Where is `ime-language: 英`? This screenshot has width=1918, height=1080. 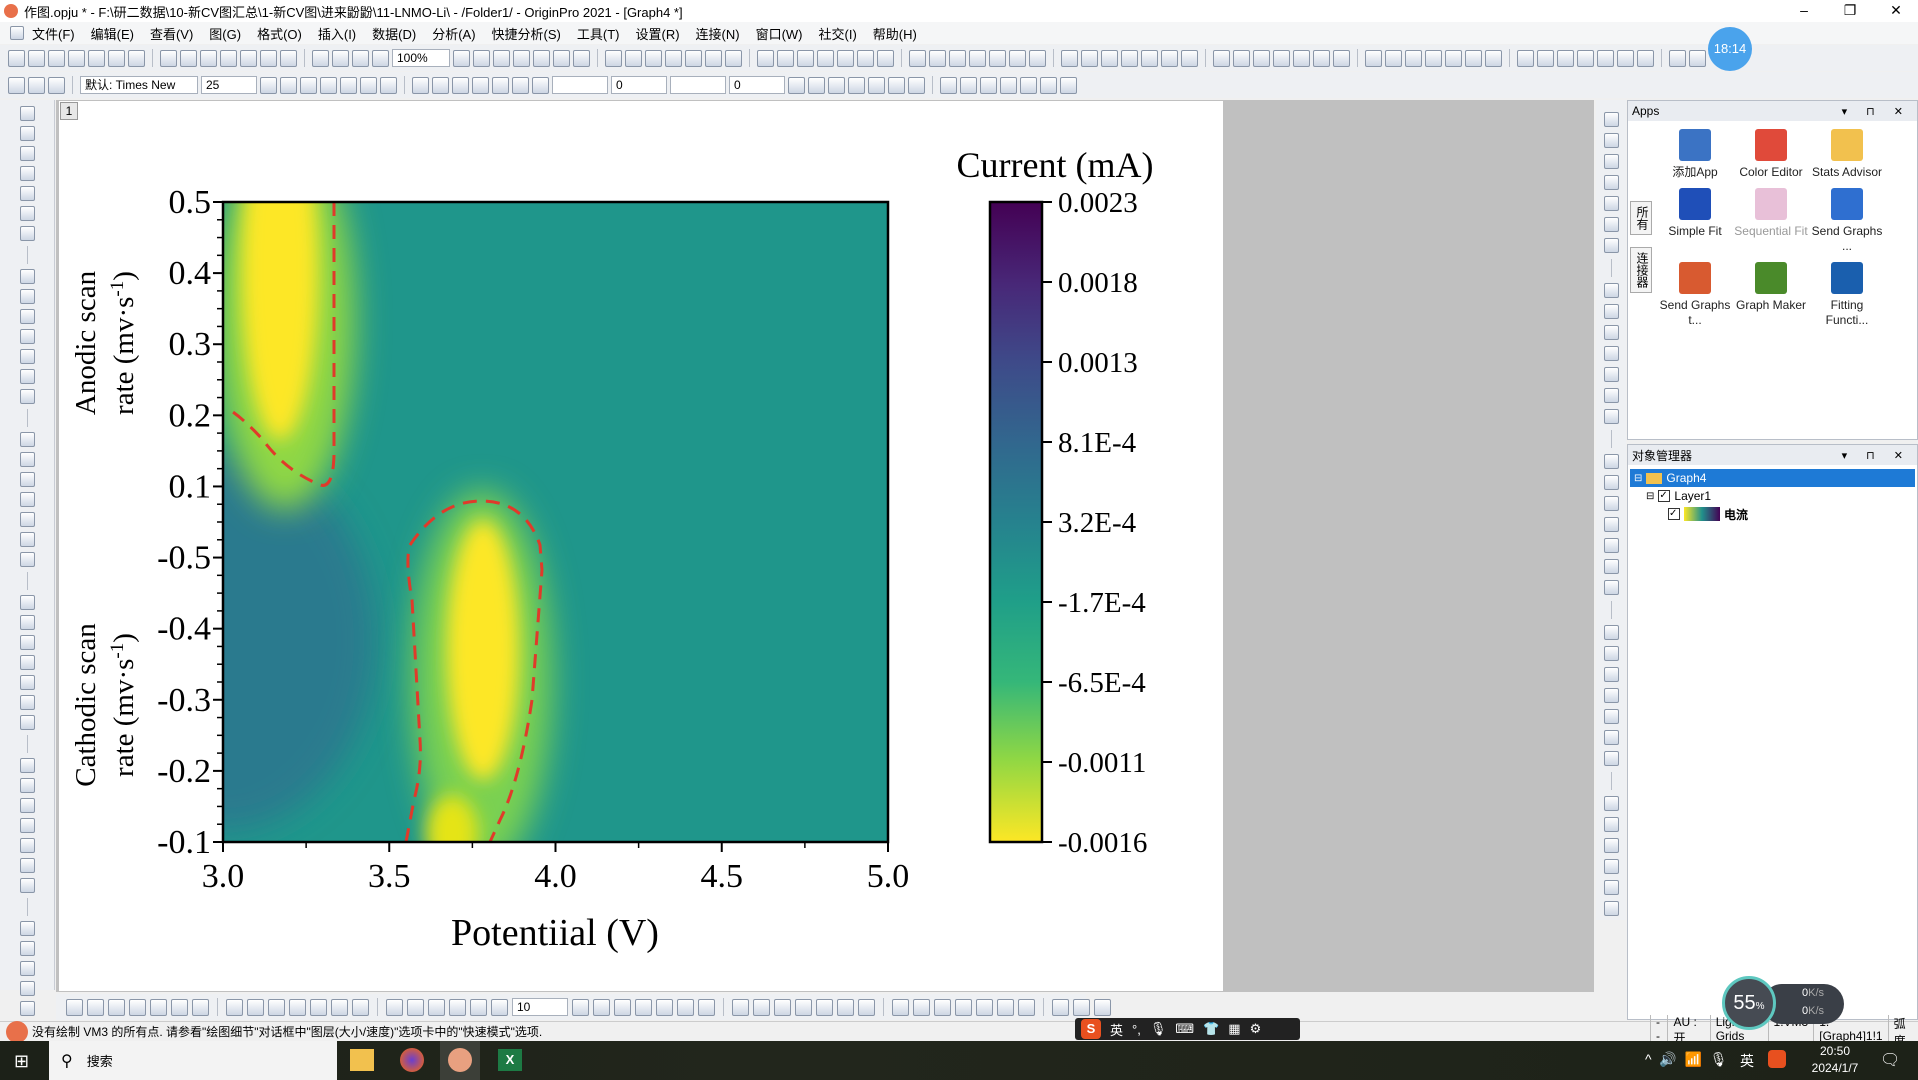 ime-language: 英 is located at coordinates (1116, 1029).